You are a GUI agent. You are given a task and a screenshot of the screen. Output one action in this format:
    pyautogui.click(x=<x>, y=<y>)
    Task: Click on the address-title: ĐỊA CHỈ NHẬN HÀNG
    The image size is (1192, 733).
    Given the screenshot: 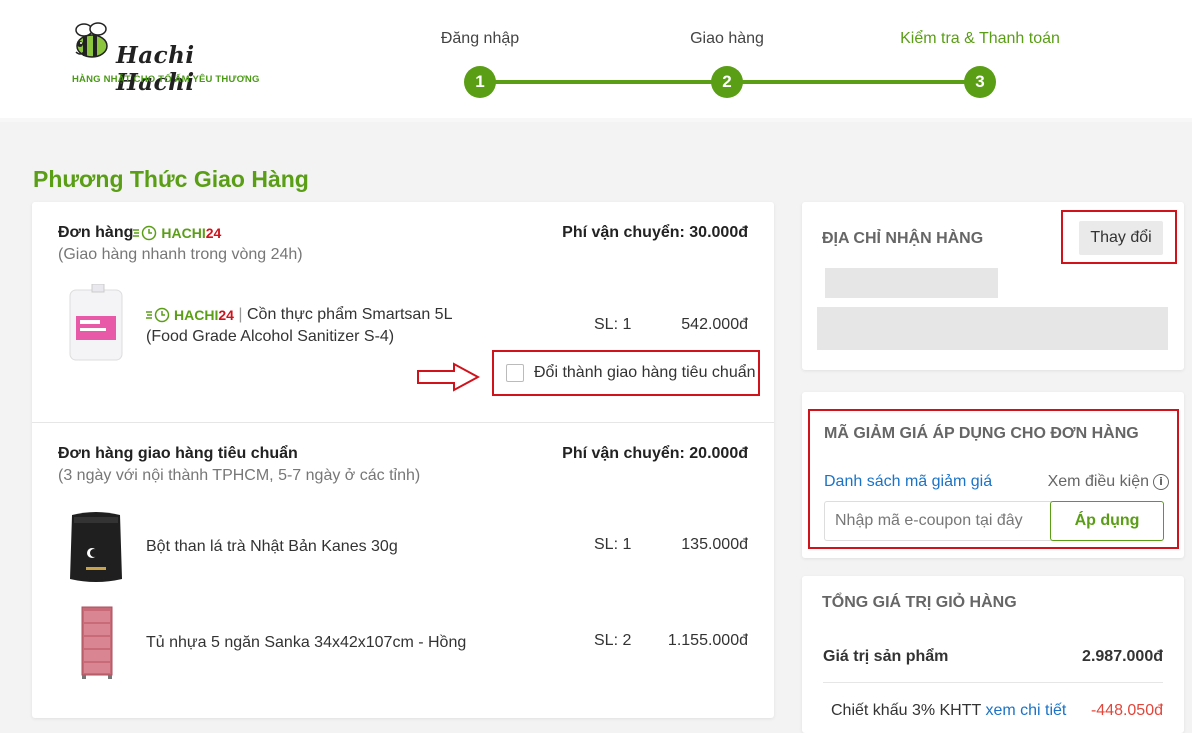 What is the action you would take?
    pyautogui.click(x=903, y=238)
    